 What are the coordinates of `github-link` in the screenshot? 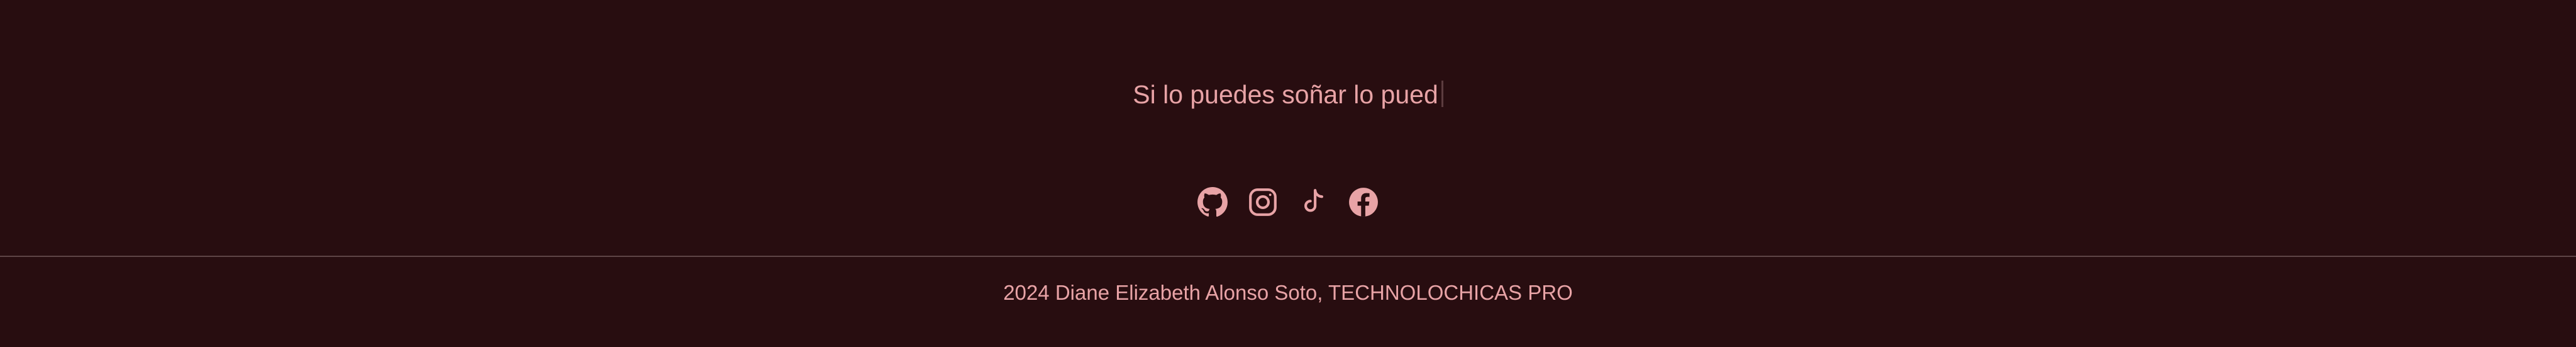 It's located at (1212, 202).